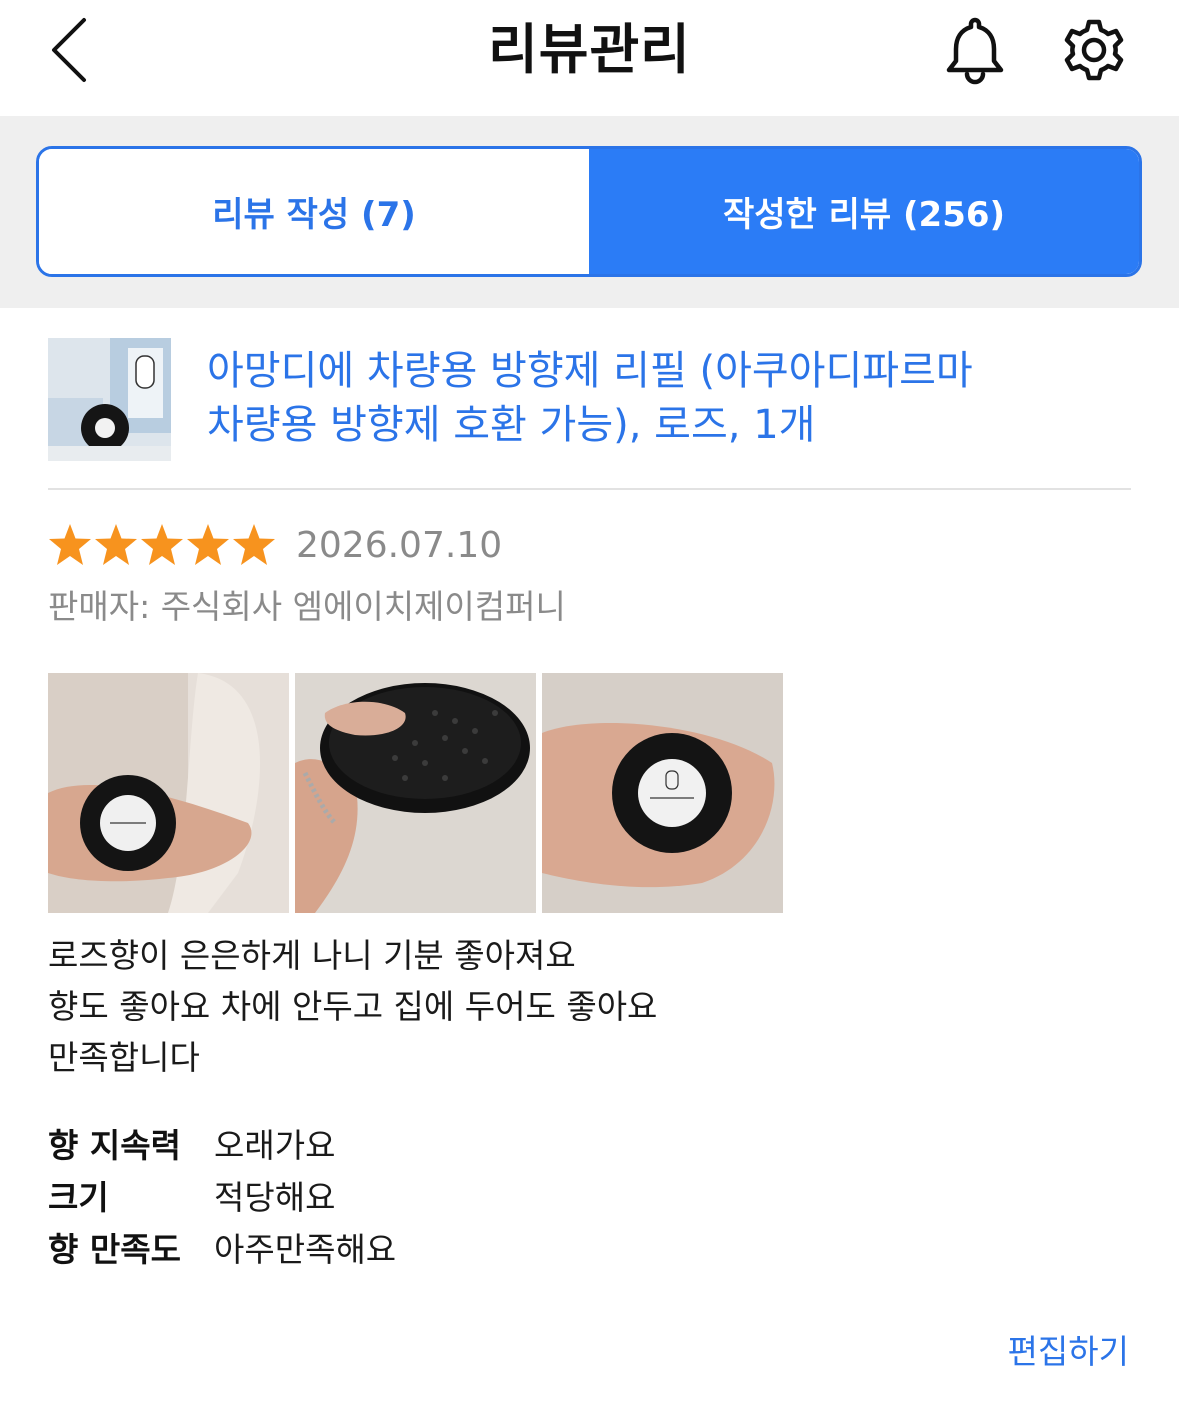  Describe the element at coordinates (114, 1249) in the screenshot. I see `attribute-label: 향 만족도` at that location.